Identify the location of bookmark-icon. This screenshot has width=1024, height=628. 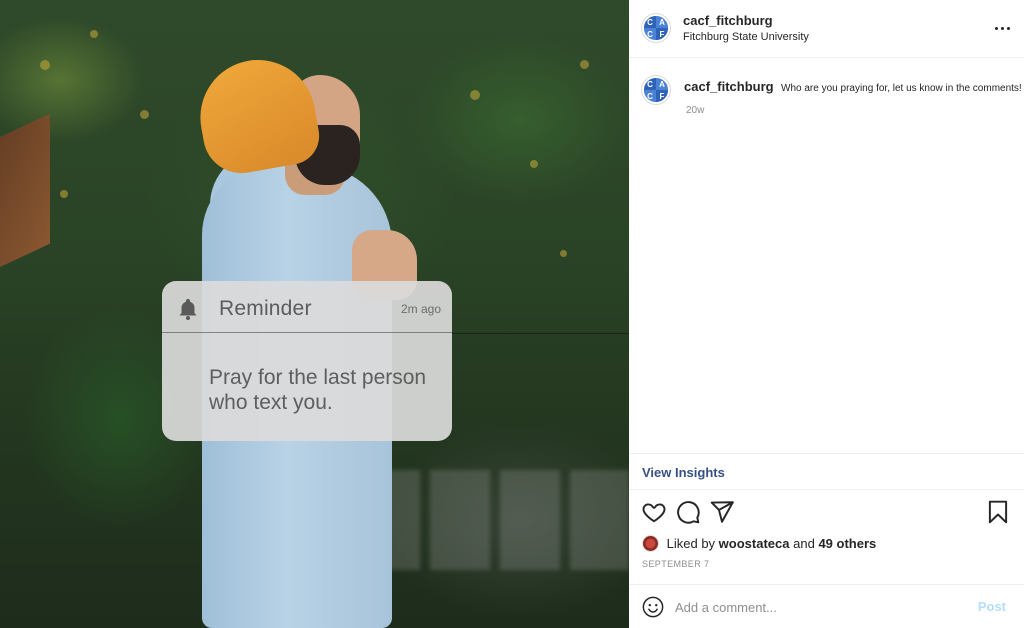
(998, 512).